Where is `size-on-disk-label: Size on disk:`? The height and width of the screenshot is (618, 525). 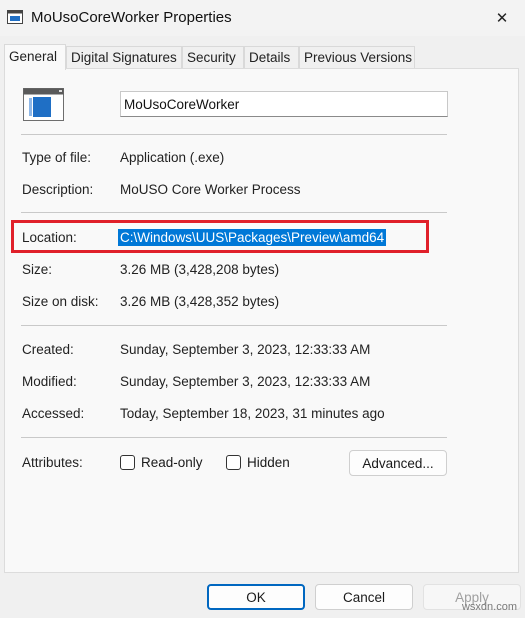 size-on-disk-label: Size on disk: is located at coordinates (60, 301).